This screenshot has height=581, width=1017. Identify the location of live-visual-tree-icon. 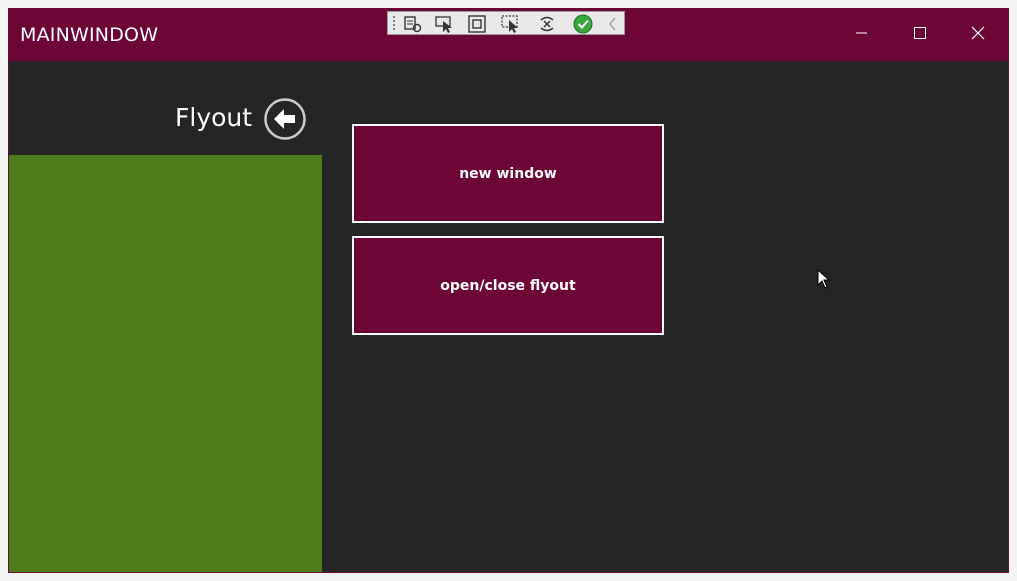
(413, 23).